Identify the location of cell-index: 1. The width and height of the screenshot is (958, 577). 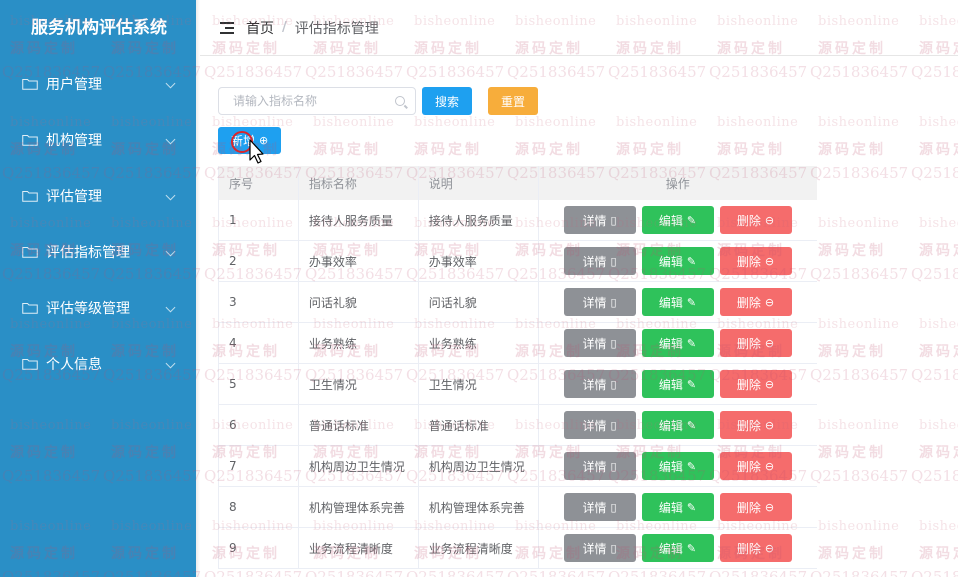
(259, 220).